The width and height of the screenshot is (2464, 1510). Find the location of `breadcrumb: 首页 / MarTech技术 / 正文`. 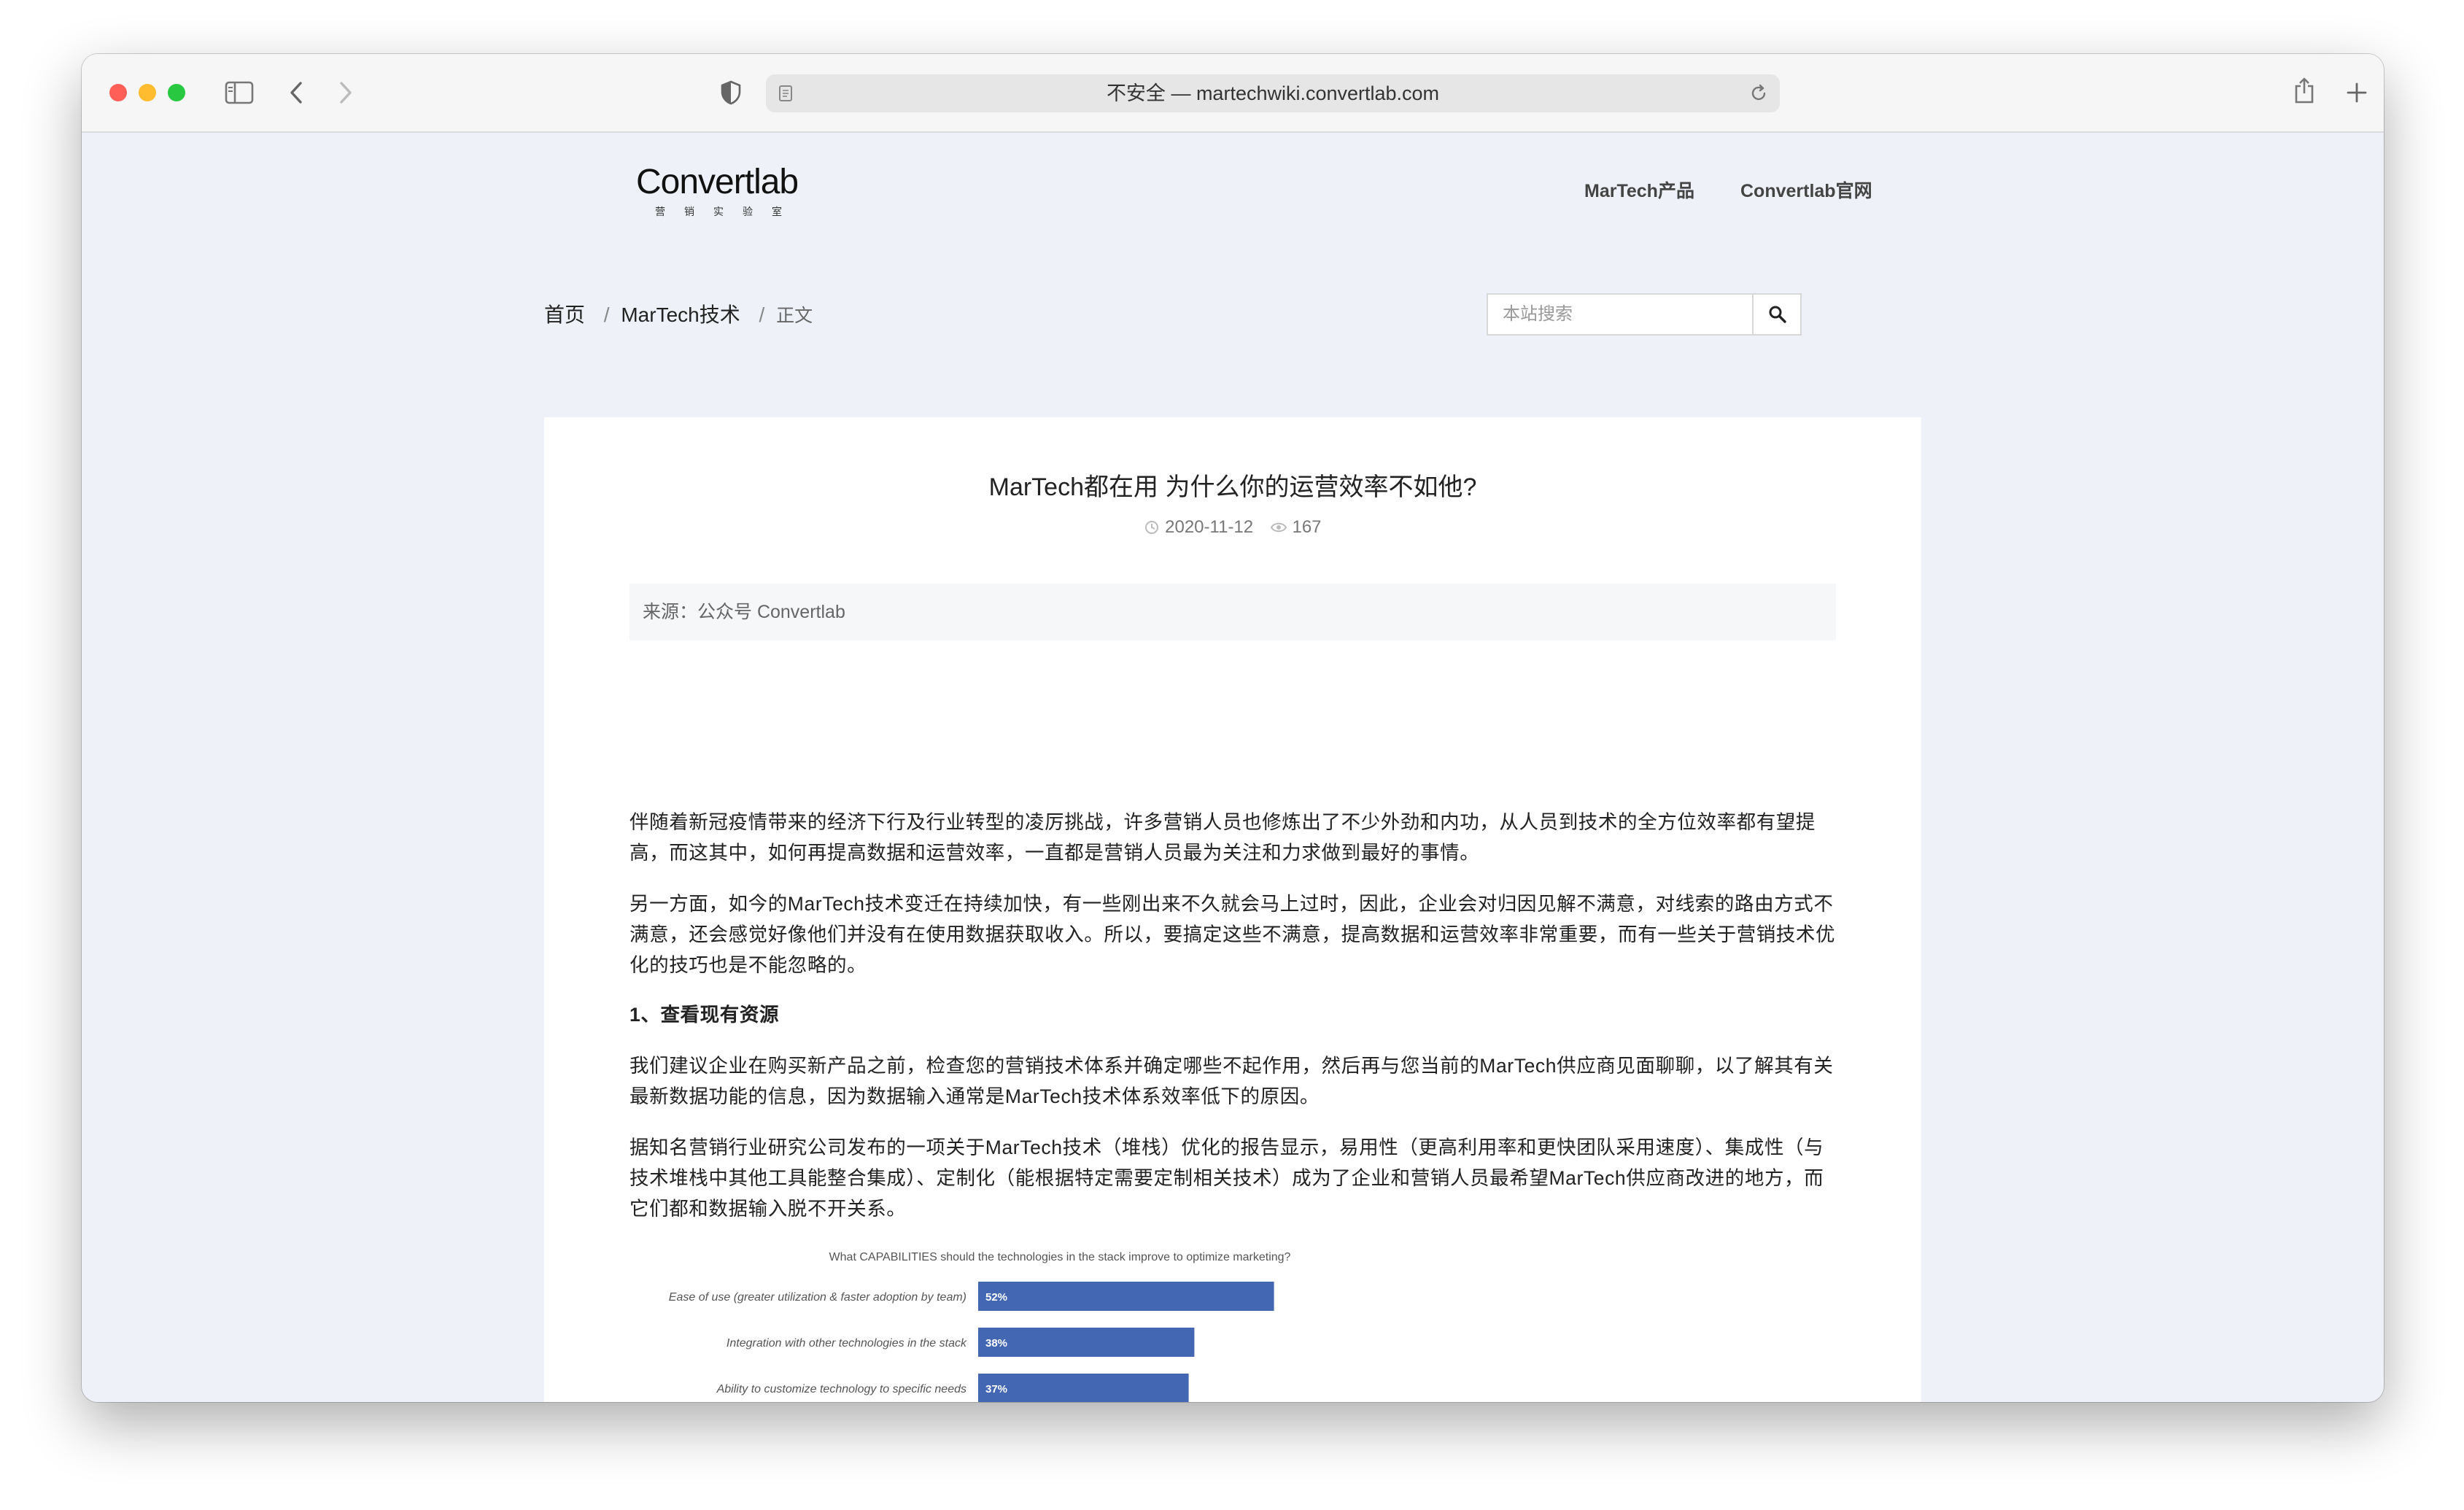

breadcrumb: 首页 / MarTech技术 / 正文 is located at coordinates (679, 313).